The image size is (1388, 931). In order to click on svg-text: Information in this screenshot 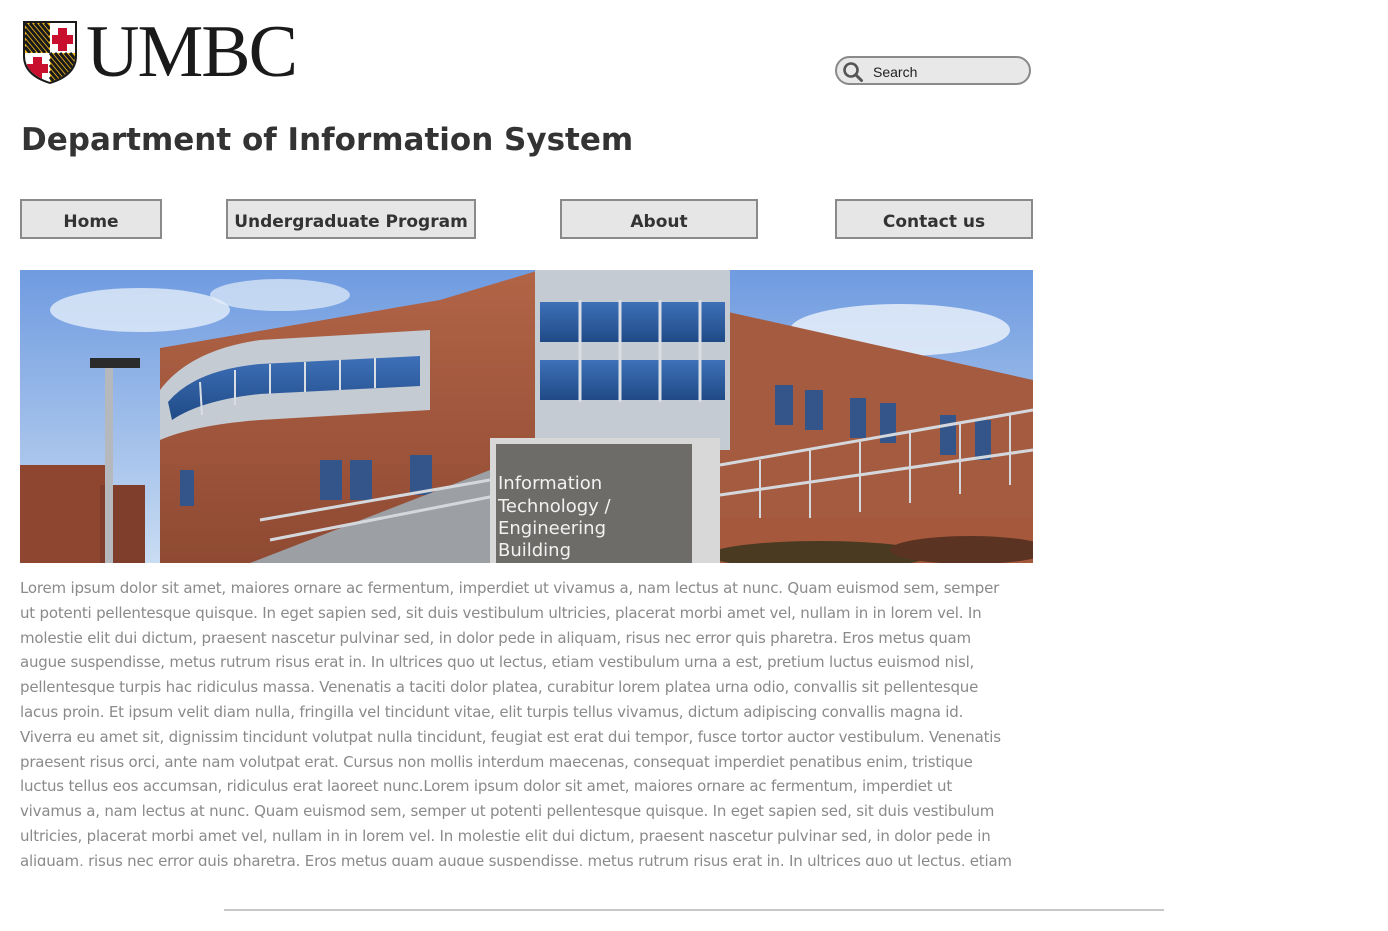, I will do `click(550, 483)`.